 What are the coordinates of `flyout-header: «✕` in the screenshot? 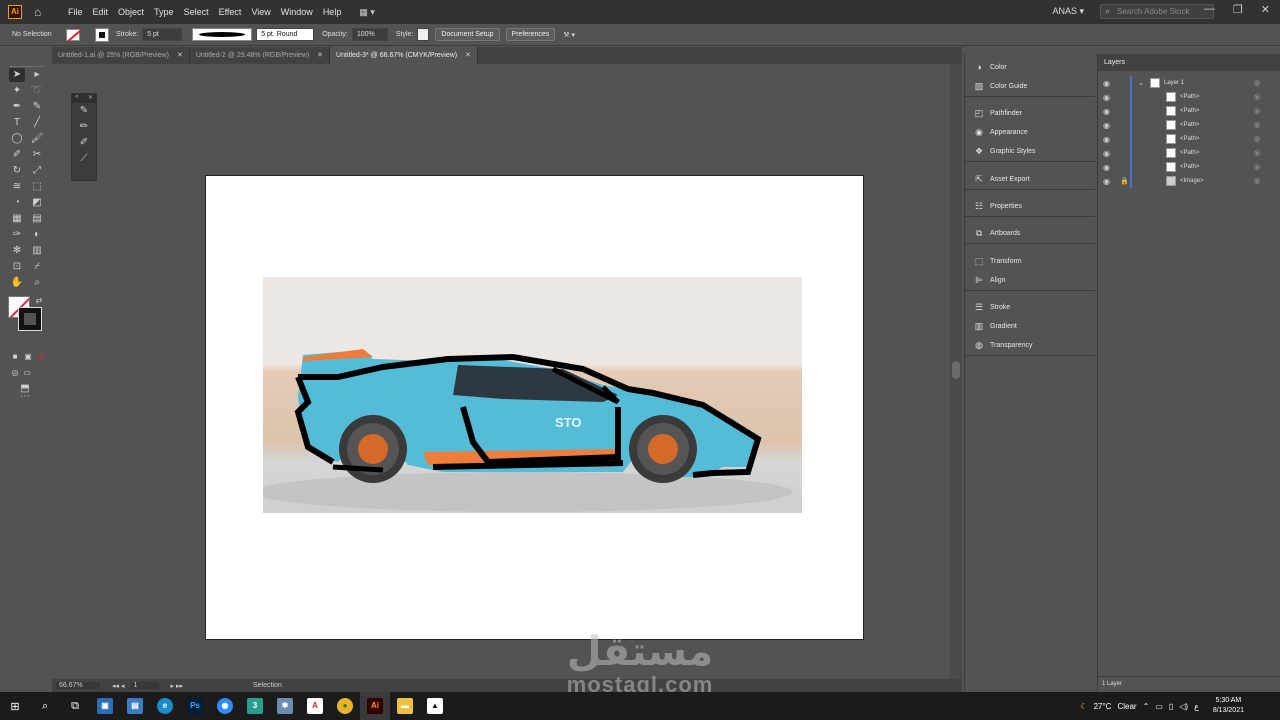 It's located at (84, 98).